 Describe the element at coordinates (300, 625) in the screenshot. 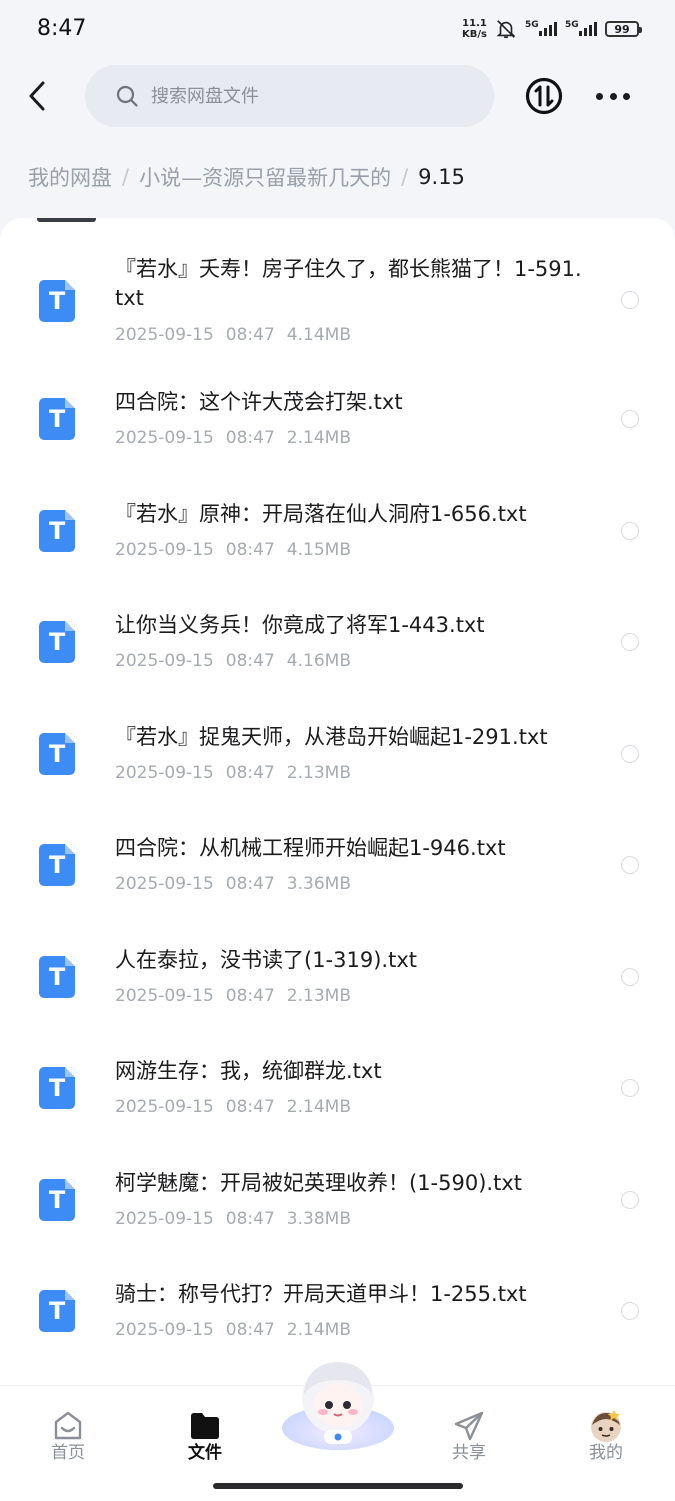

I see `file-name: 让你当义务兵！你竟成了将军1-443.txt` at that location.